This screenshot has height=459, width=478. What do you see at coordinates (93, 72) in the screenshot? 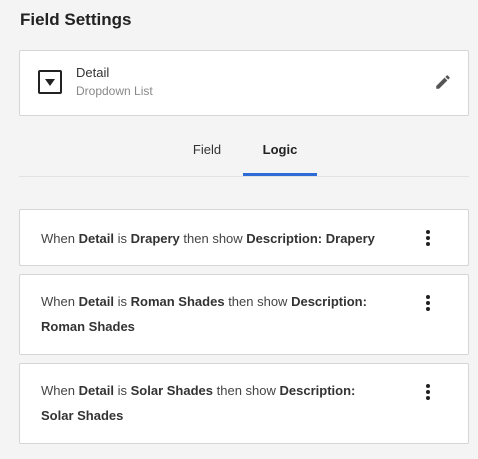
I see `field-name: Detail` at bounding box center [93, 72].